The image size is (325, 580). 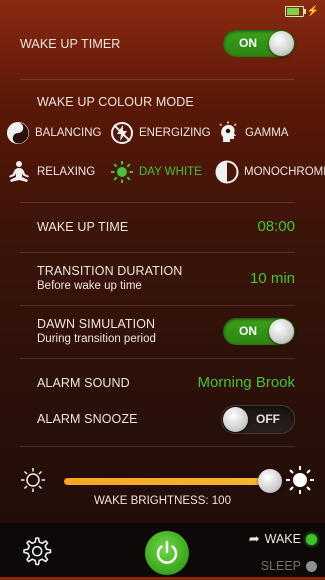 What do you see at coordinates (267, 133) in the screenshot?
I see `mode-label: GAMMA` at bounding box center [267, 133].